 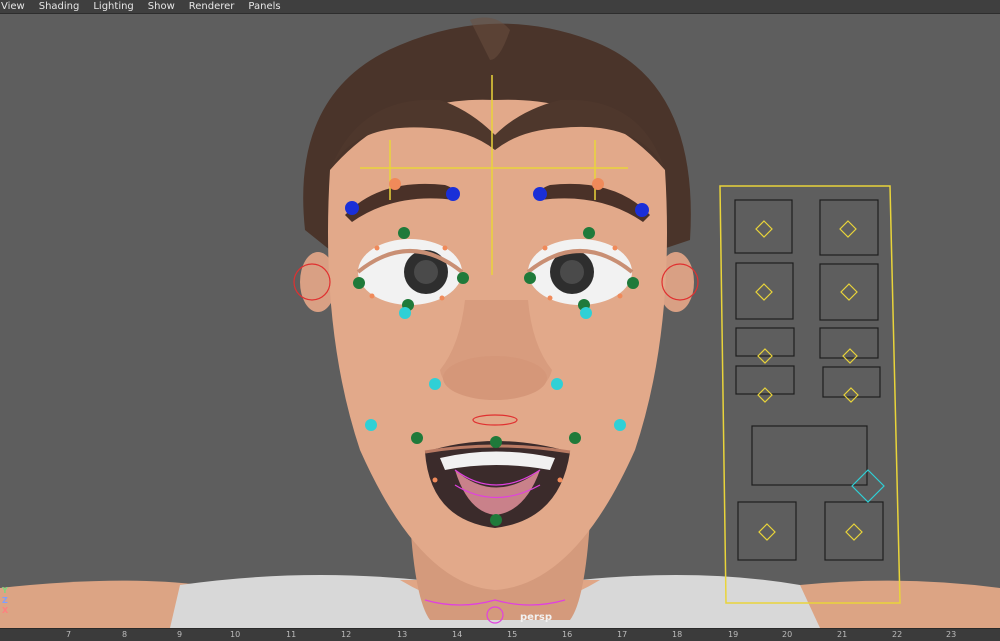 I want to click on axis-x-label: X, so click(x=5, y=610).